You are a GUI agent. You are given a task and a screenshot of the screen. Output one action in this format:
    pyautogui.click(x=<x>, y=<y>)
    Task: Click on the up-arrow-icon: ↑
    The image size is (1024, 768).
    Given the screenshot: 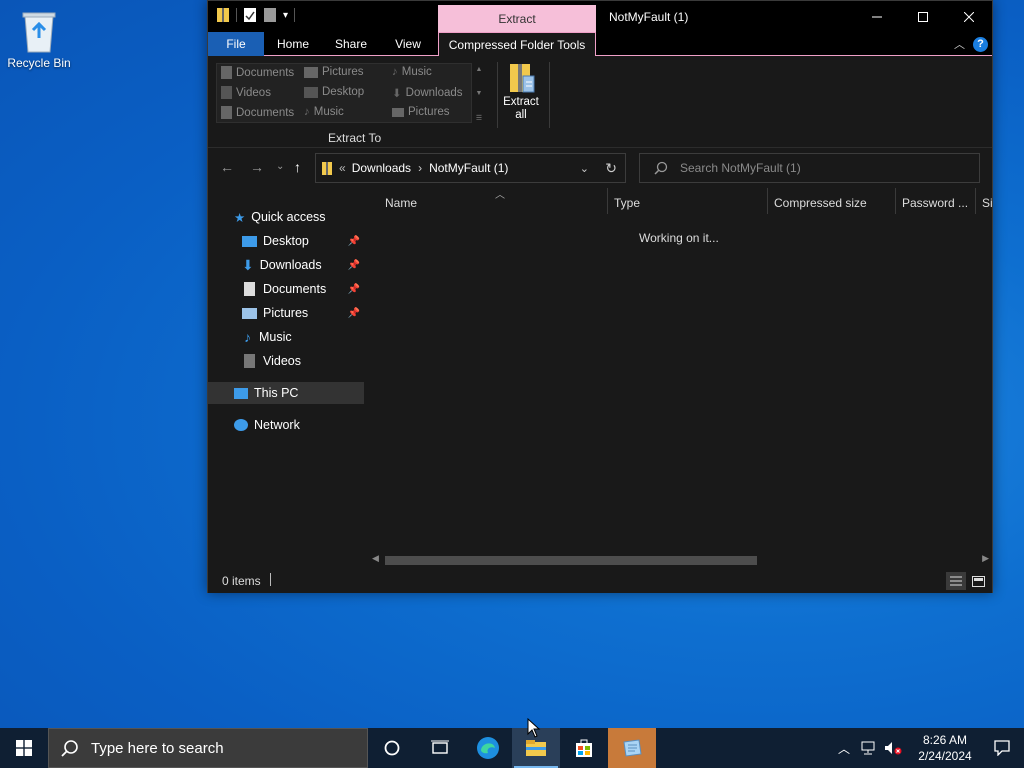 What is the action you would take?
    pyautogui.click(x=297, y=167)
    